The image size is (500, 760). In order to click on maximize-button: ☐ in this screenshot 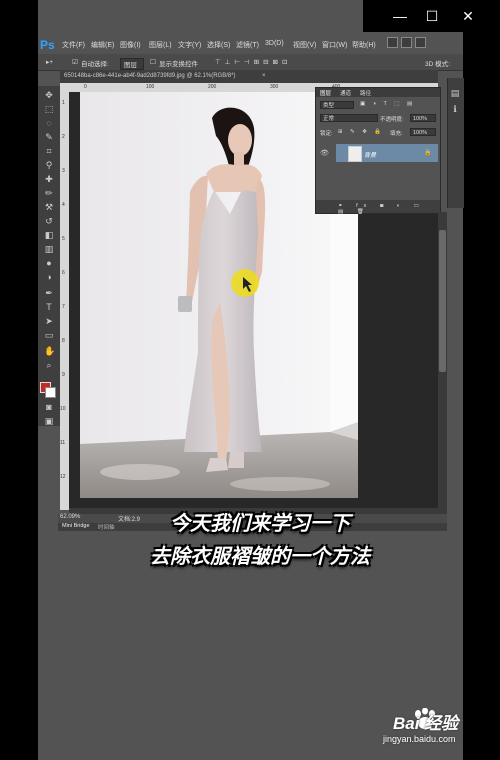, I will do `click(432, 16)`.